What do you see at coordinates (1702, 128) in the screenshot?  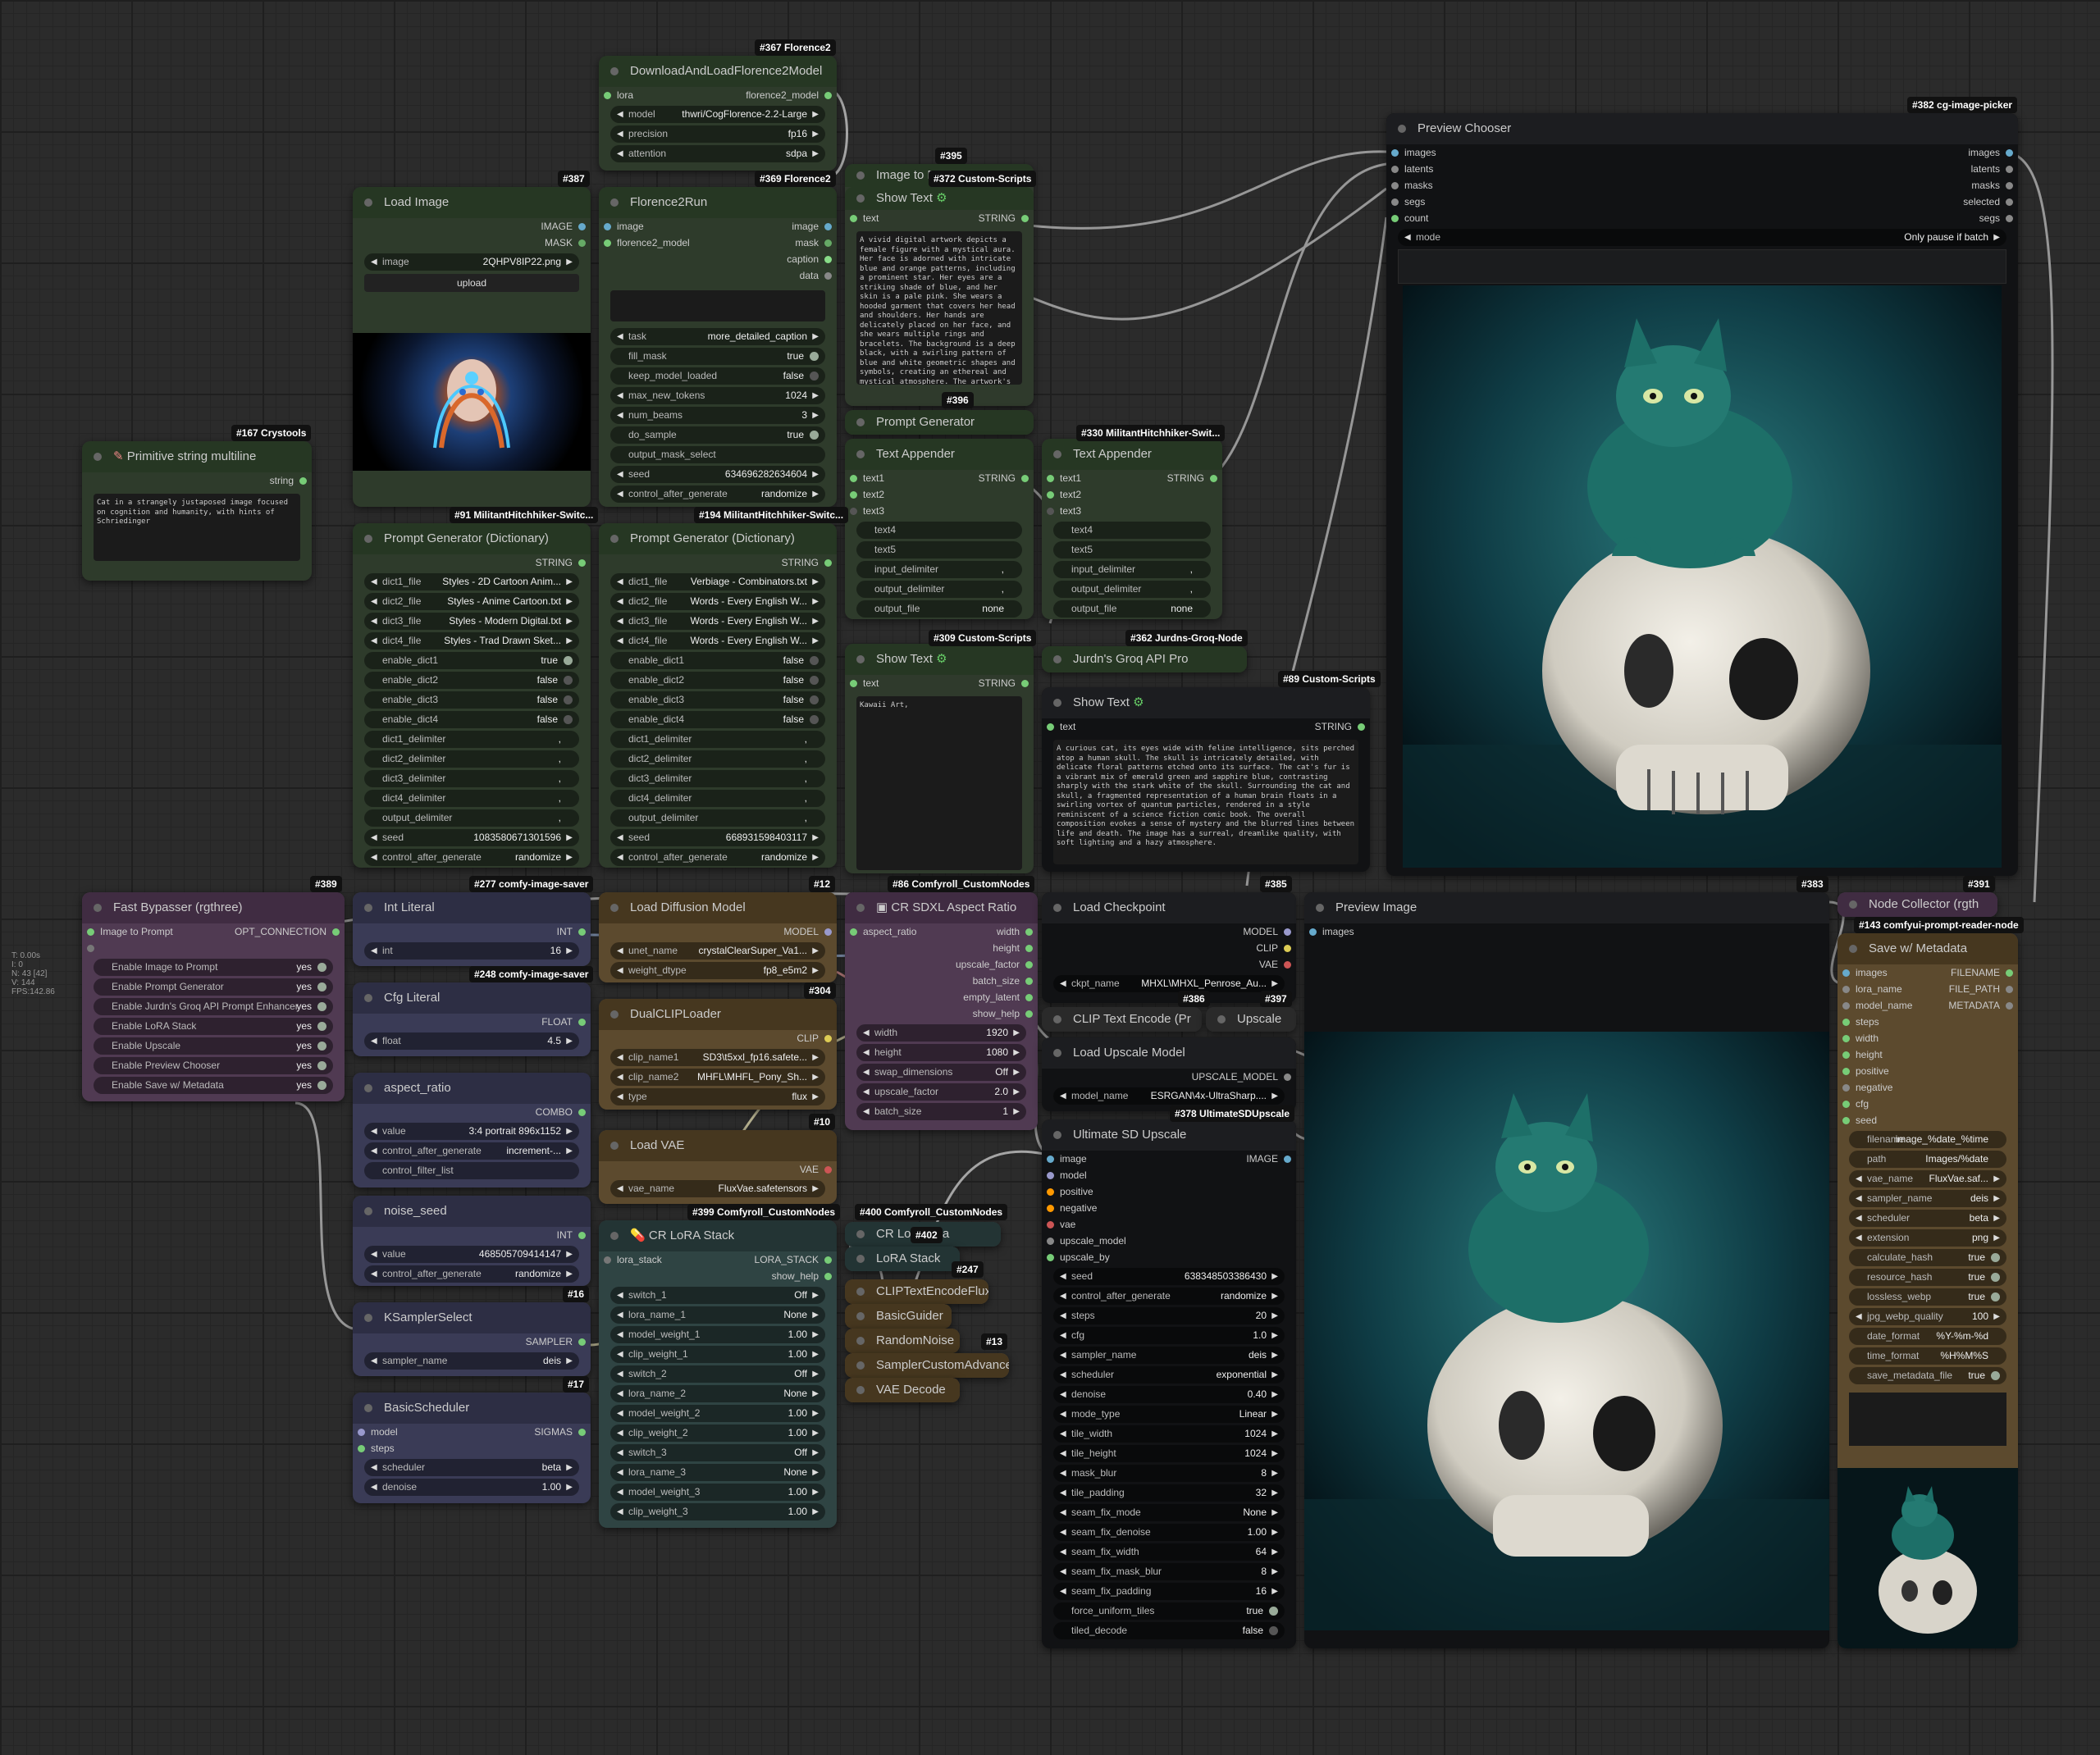 I see `node-header: Preview Chooser` at bounding box center [1702, 128].